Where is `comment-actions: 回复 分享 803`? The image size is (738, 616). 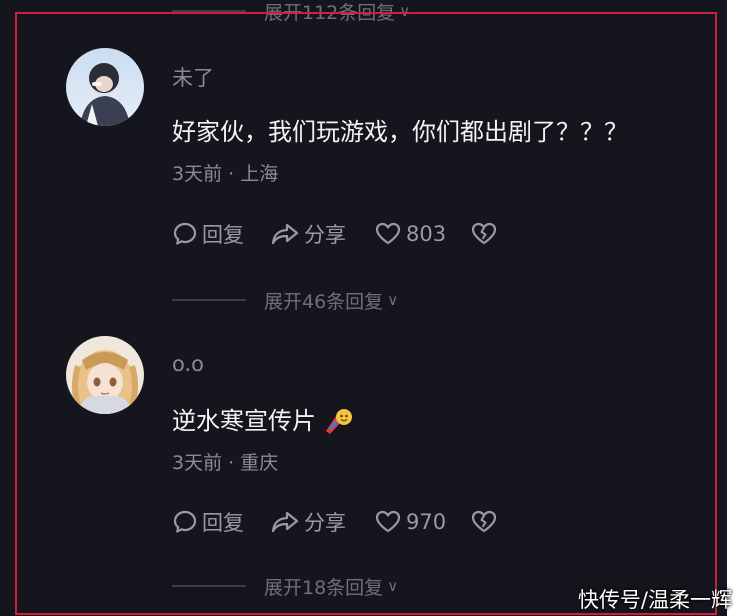
comment-actions: 回复 分享 803 is located at coordinates (335, 234).